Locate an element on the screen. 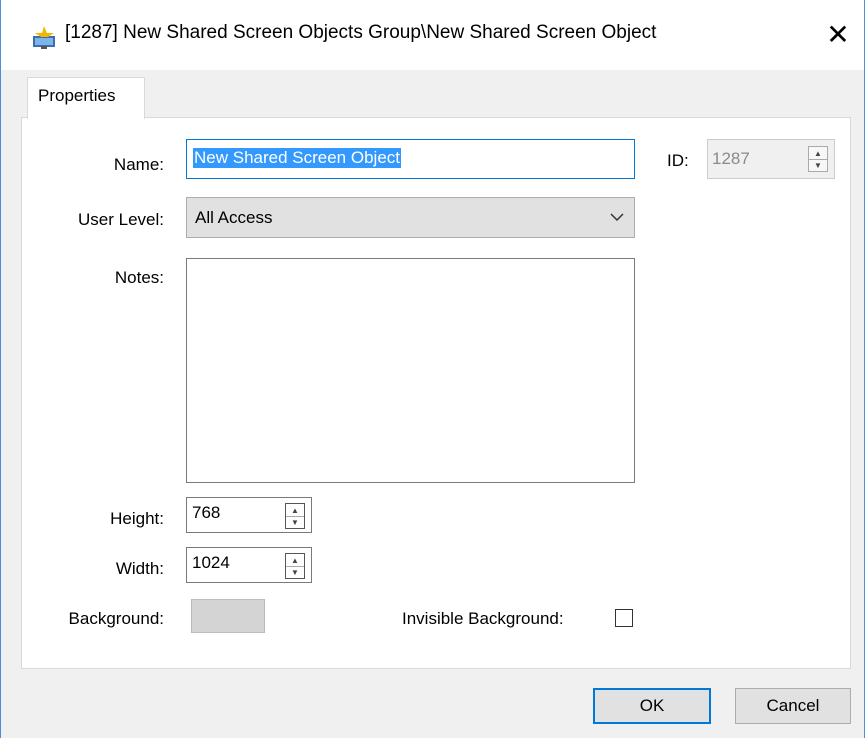  id-value: 1287 is located at coordinates (731, 158).